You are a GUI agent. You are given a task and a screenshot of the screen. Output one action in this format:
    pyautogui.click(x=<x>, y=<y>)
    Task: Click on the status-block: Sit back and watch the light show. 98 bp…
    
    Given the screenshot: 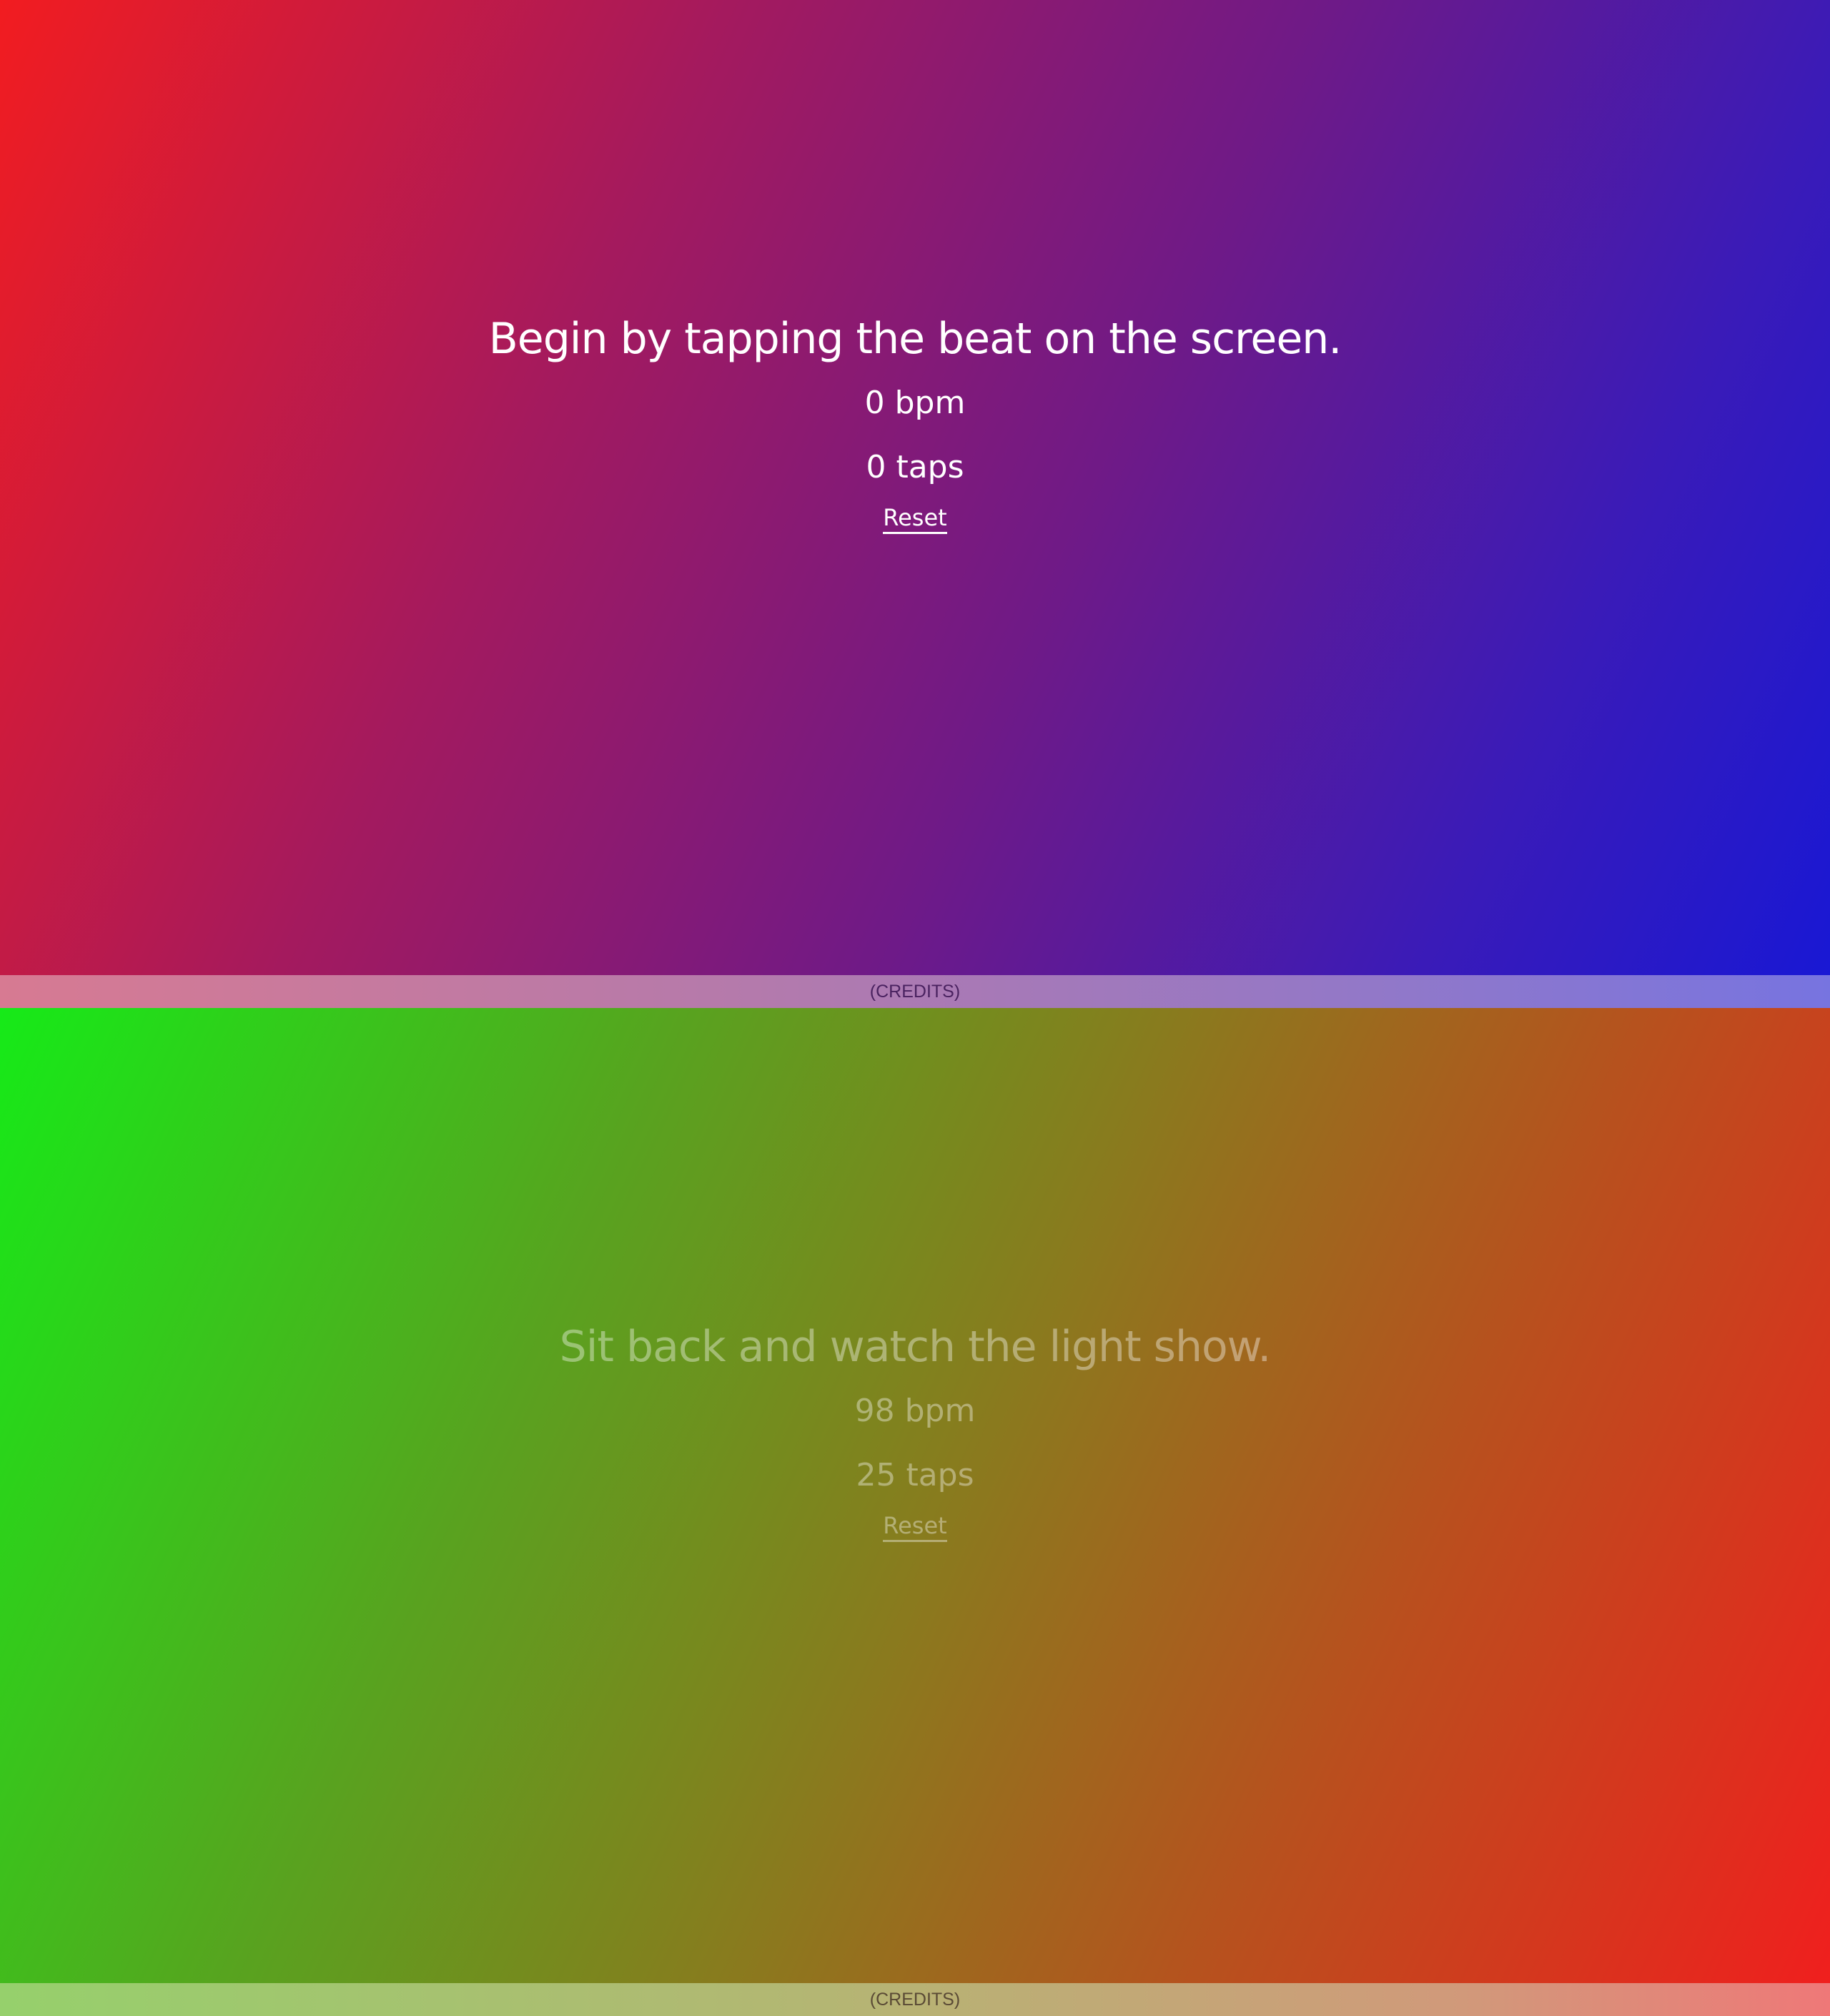 What is the action you would take?
    pyautogui.click(x=915, y=1431)
    